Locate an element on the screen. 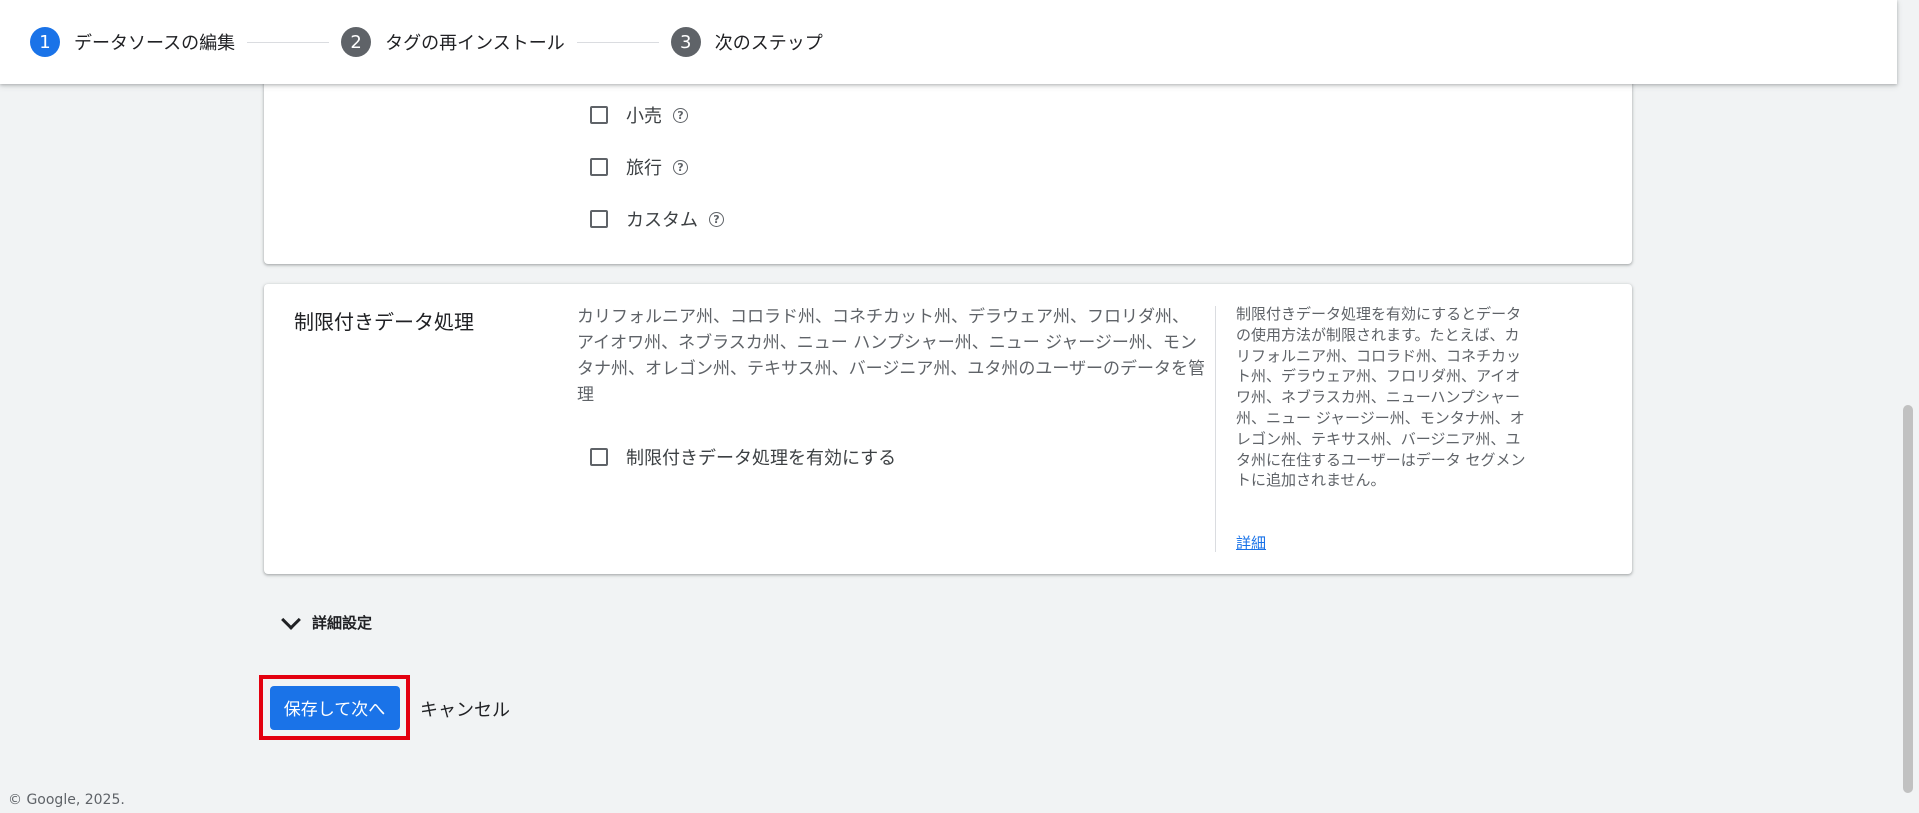  scrollbar-thumb is located at coordinates (1908, 599).